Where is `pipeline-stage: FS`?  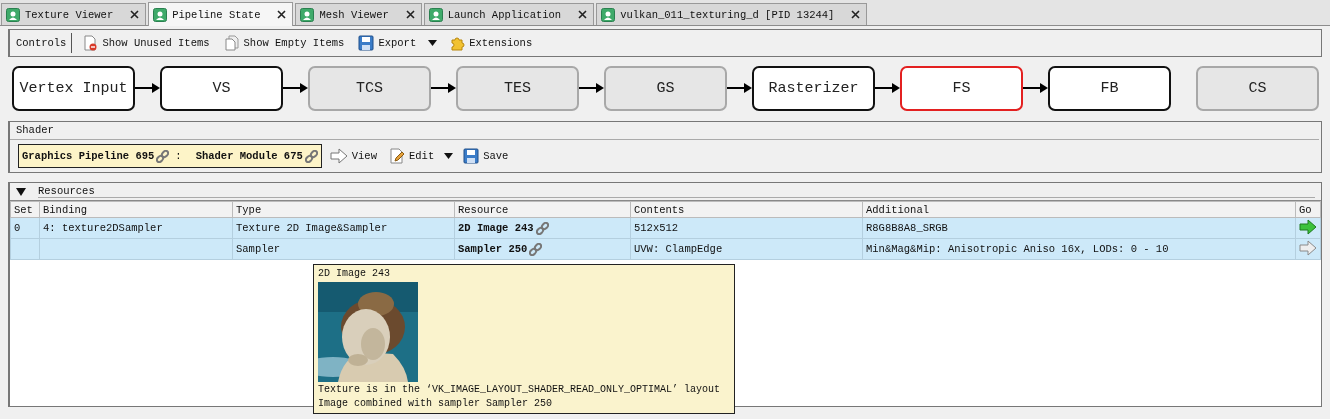 pipeline-stage: FS is located at coordinates (961, 88).